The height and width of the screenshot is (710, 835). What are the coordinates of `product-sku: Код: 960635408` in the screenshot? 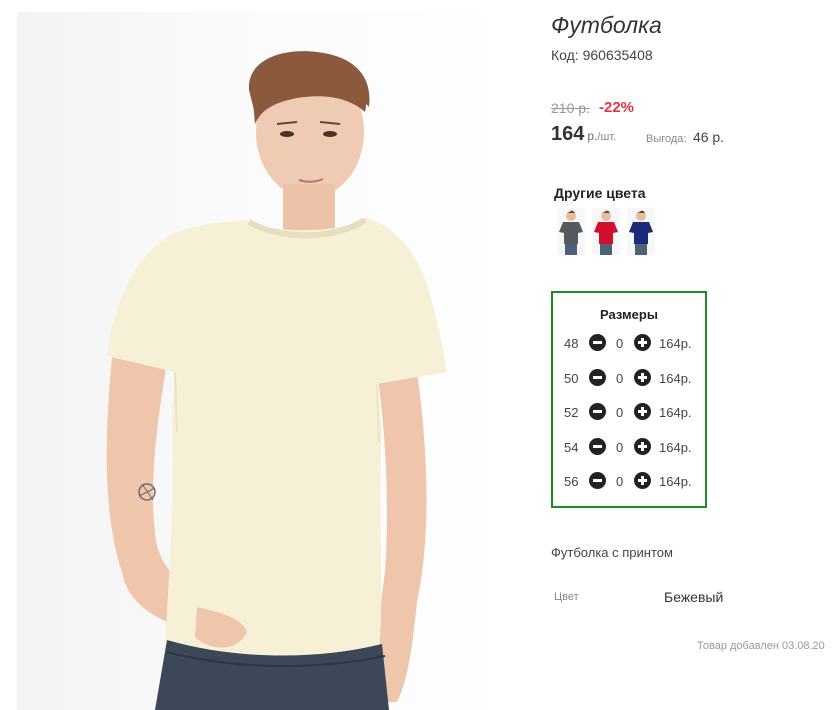 It's located at (602, 55).